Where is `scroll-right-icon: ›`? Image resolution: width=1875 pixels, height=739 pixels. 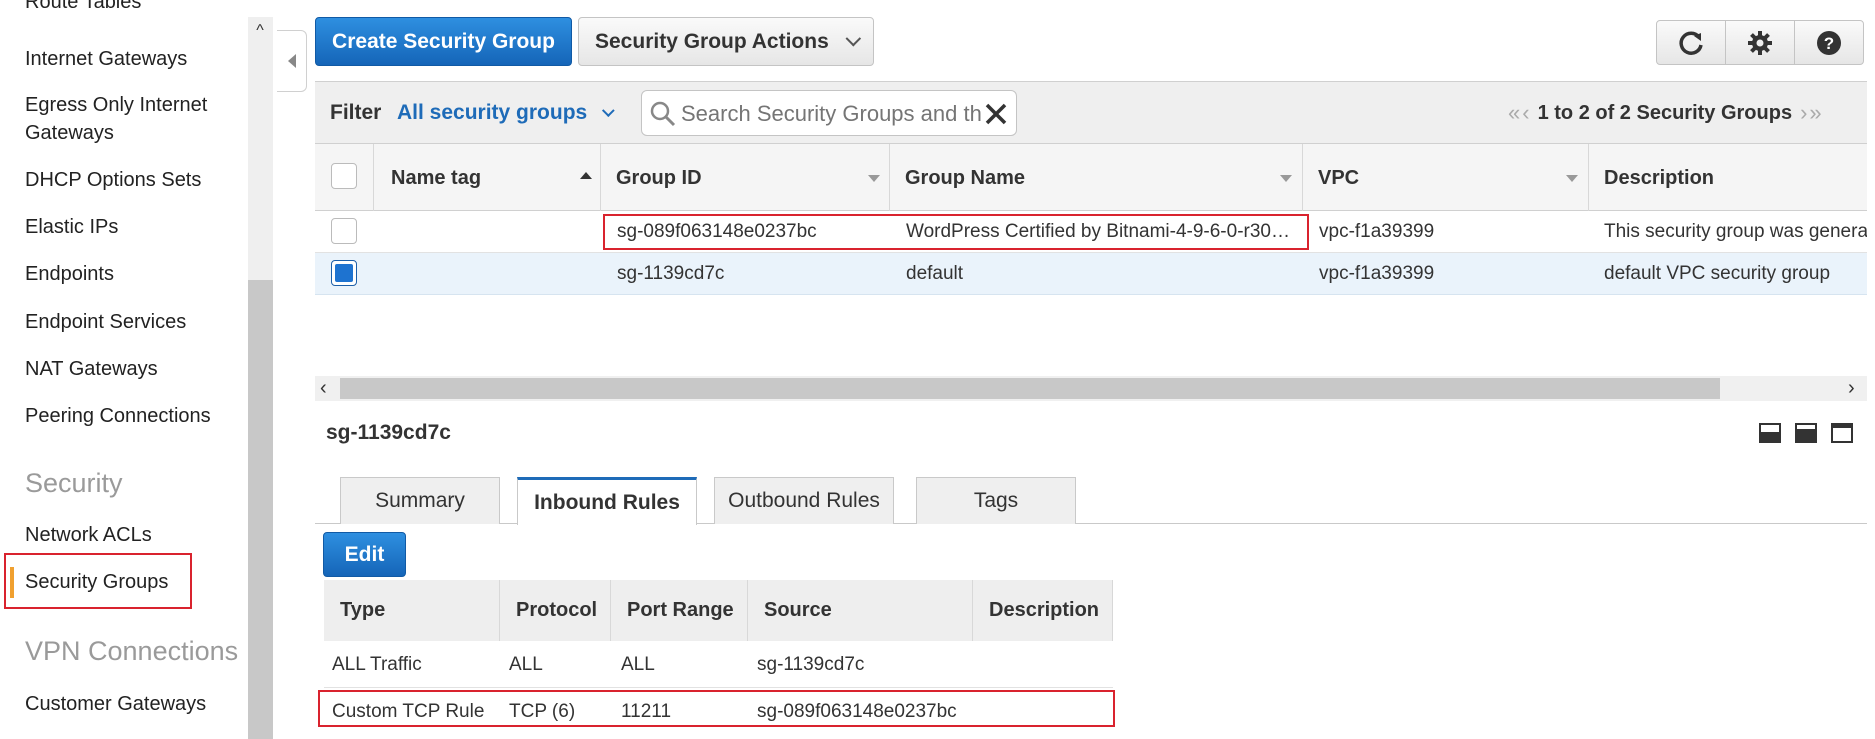 scroll-right-icon: › is located at coordinates (1851, 388).